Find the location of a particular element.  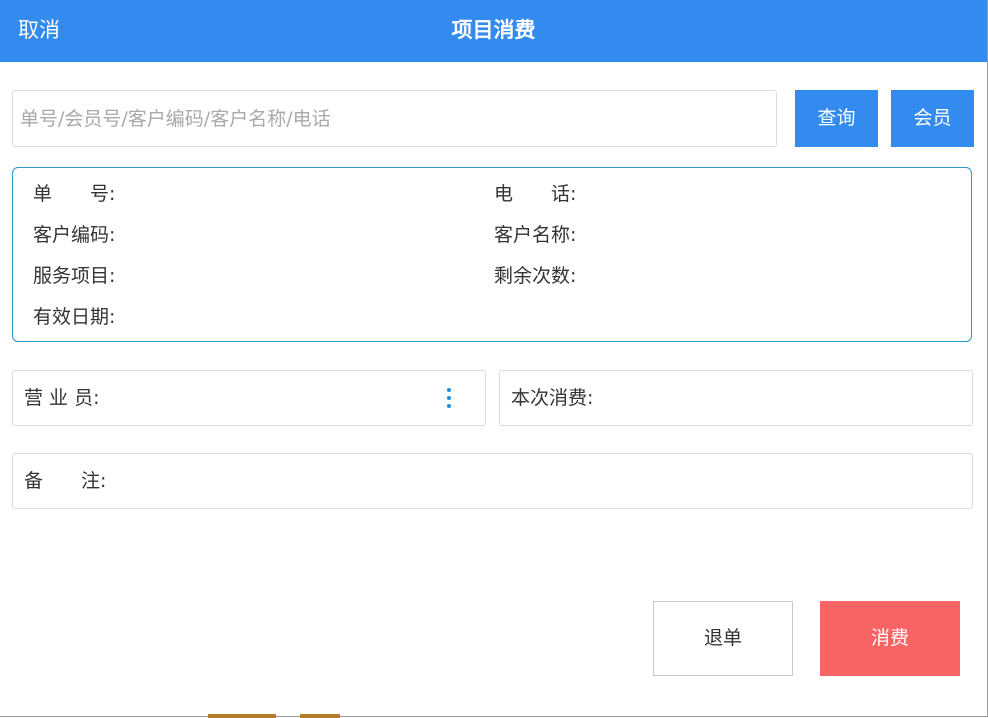

consume-button: 消费 is located at coordinates (890, 638).